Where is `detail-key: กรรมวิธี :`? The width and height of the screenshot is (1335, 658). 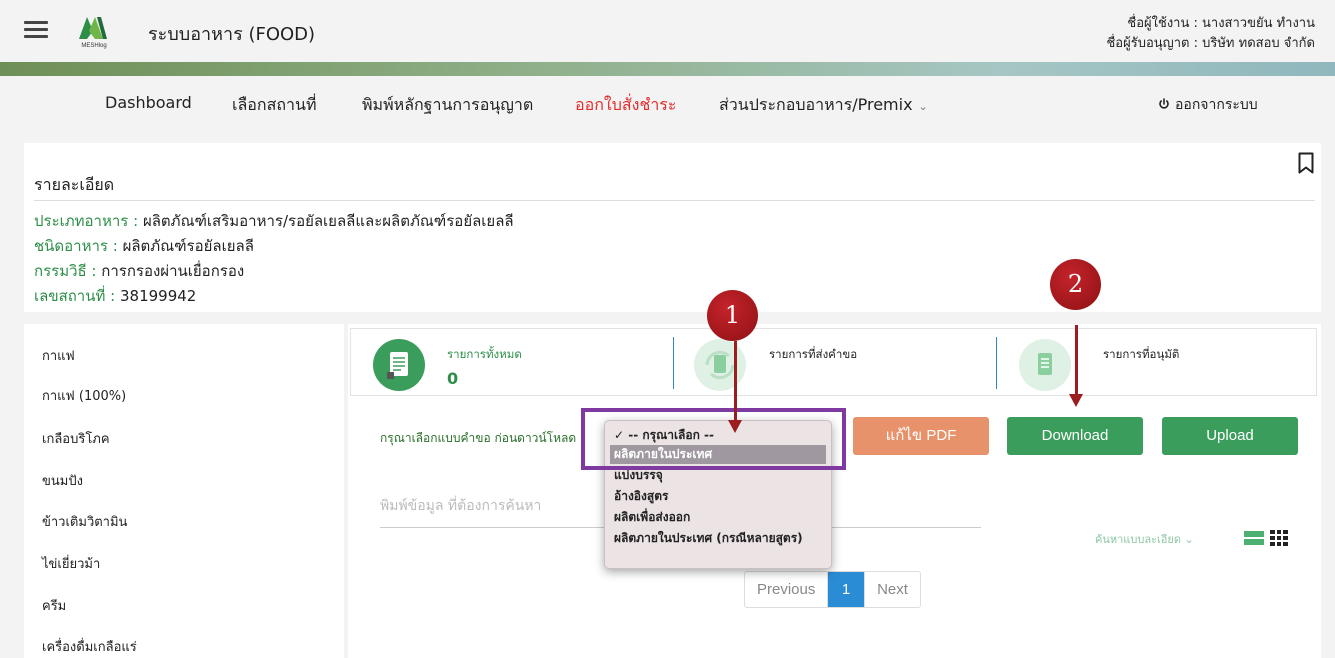 detail-key: กรรมวิธี : is located at coordinates (65, 271).